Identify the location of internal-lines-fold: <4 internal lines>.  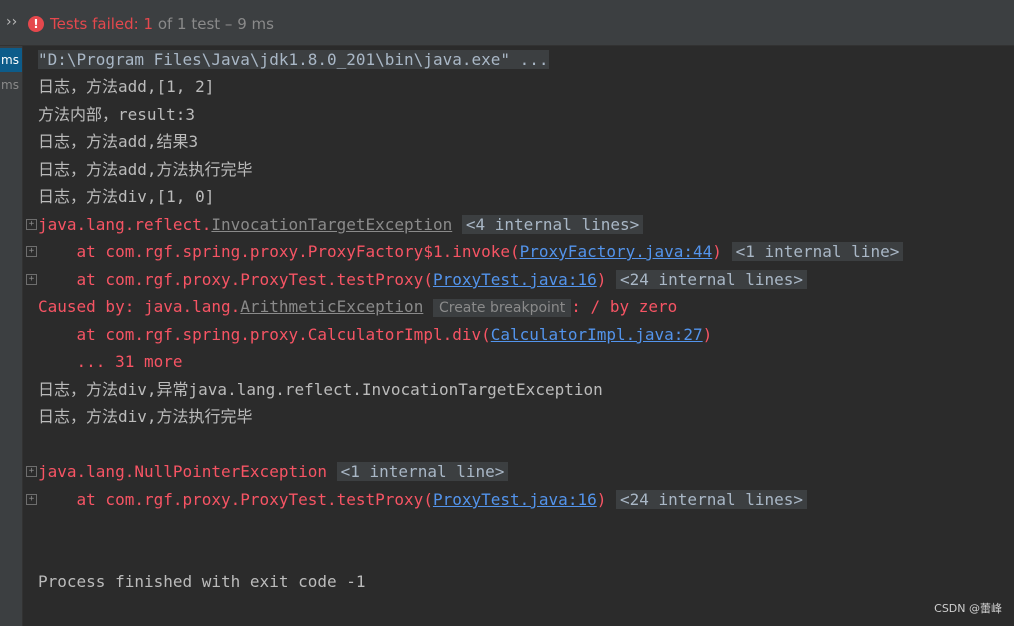
(552, 224).